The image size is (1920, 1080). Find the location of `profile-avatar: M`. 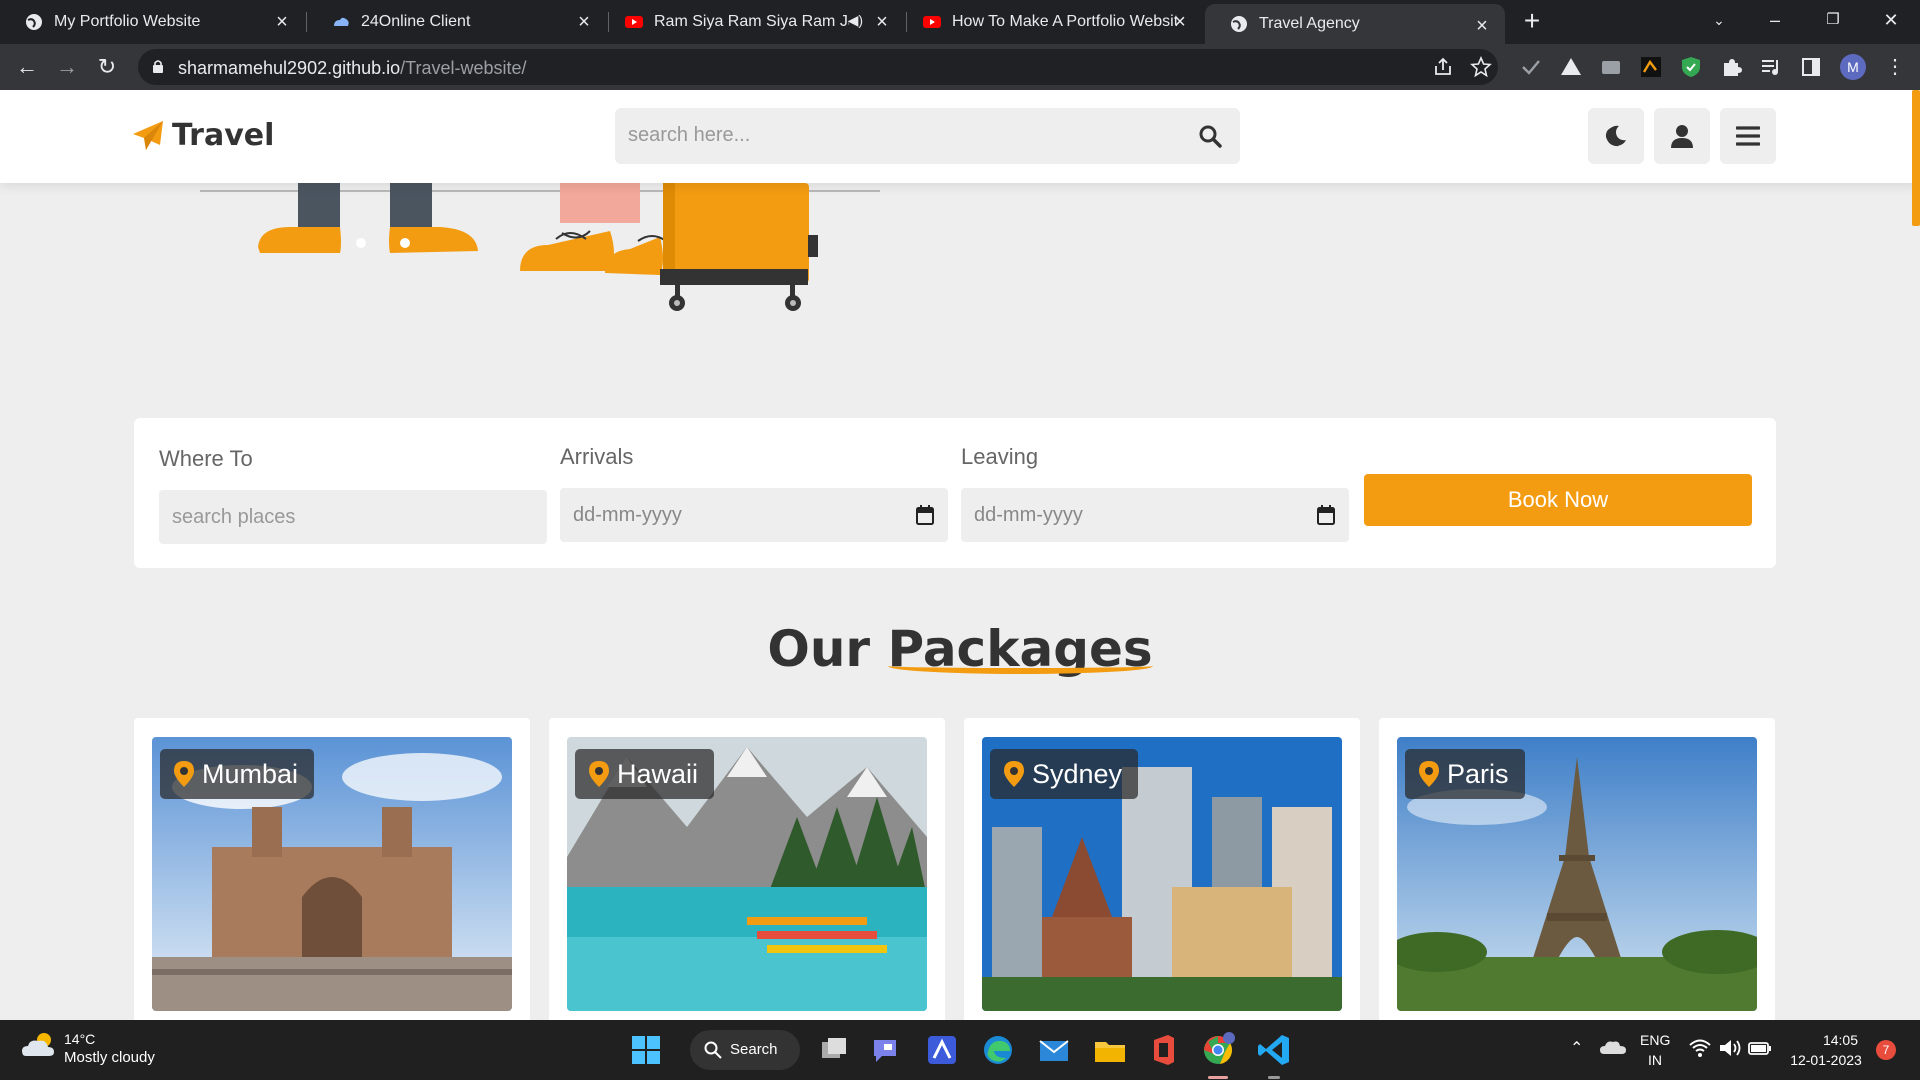

profile-avatar: M is located at coordinates (1853, 67).